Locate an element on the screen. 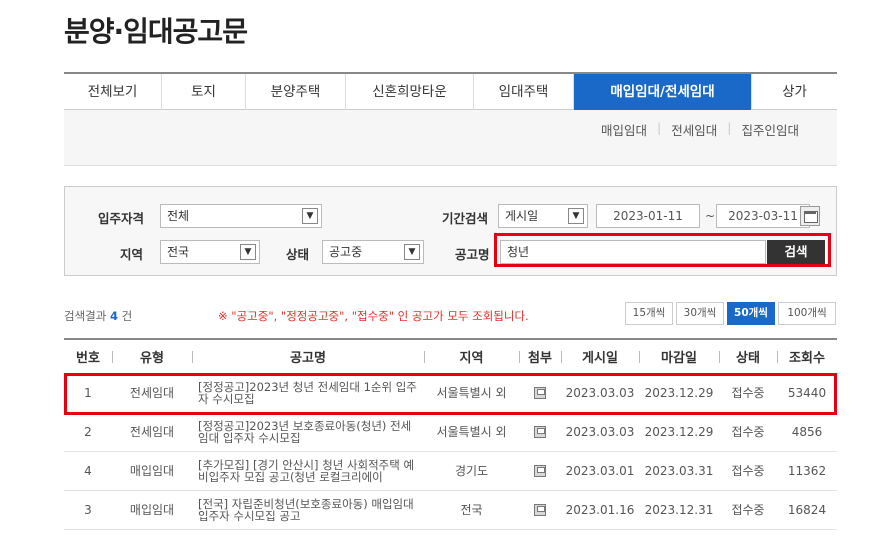  subnav-purchase-rental: 매입임대 is located at coordinates (624, 129).